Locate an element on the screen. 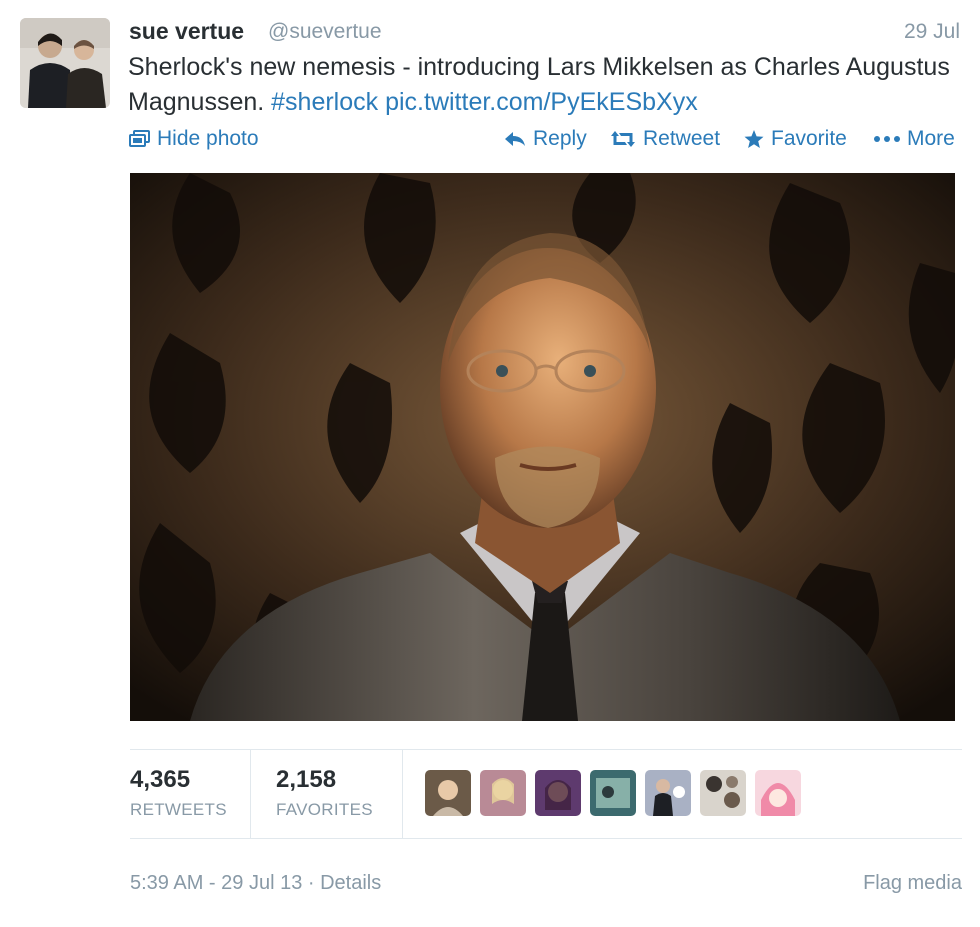 This screenshot has height=927, width=980. tweet-date: 29 Jul is located at coordinates (932, 32).